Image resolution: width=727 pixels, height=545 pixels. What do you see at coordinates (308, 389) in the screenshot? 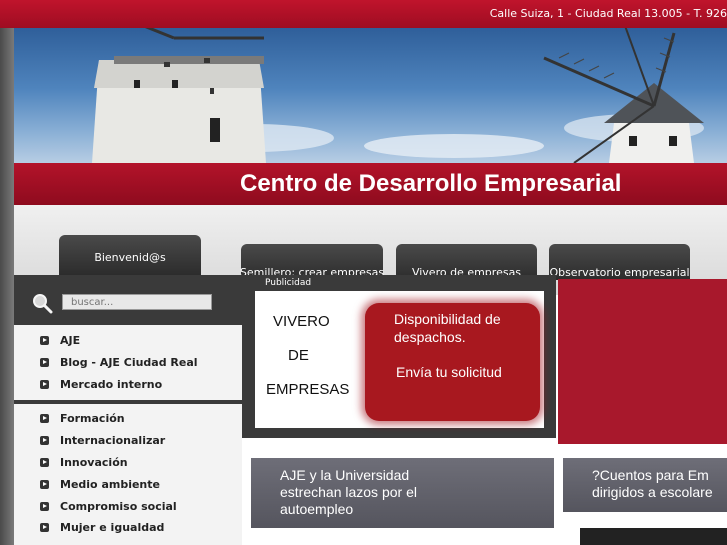
I see `ad-vivero-line-3: EMPRESAS` at bounding box center [308, 389].